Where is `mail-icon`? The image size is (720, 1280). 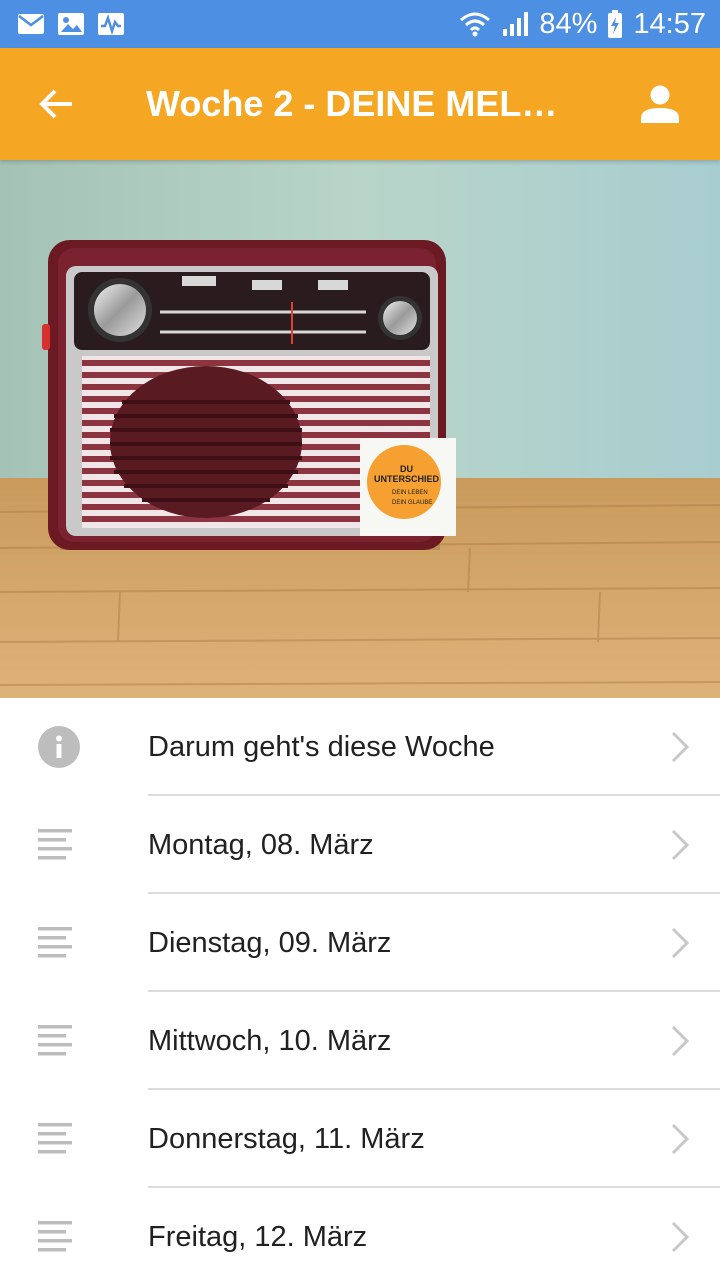
mail-icon is located at coordinates (31, 24).